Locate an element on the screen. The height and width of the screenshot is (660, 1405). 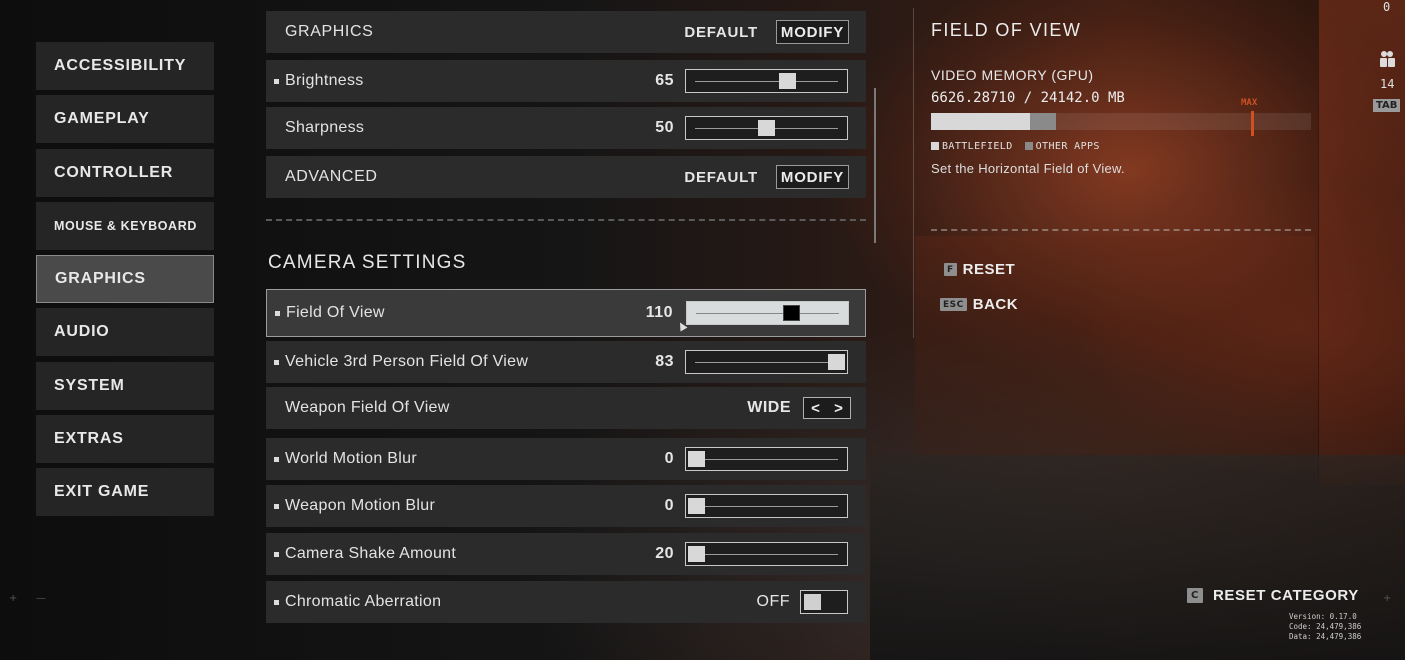
nav-item-extras: EXTRAS is located at coordinates (125, 439).